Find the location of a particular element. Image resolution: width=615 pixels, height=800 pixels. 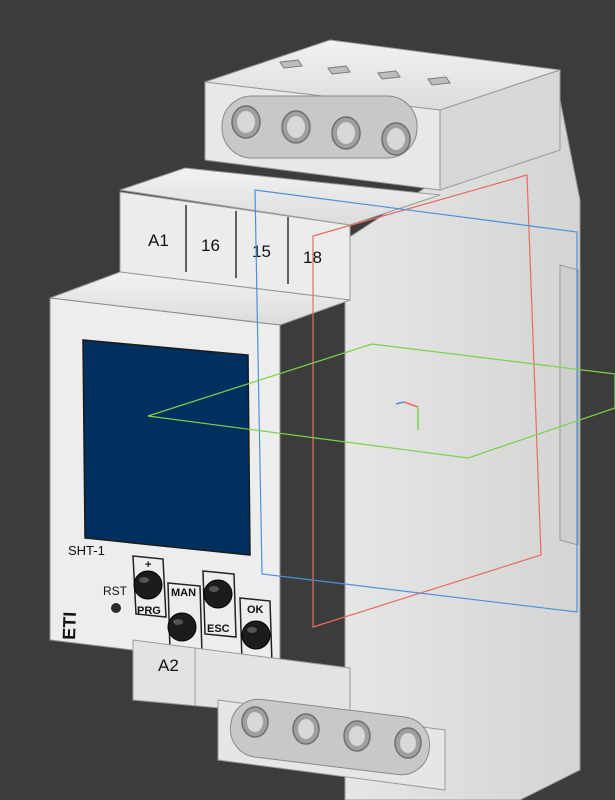

brand-label: ETI is located at coordinates (69, 625).